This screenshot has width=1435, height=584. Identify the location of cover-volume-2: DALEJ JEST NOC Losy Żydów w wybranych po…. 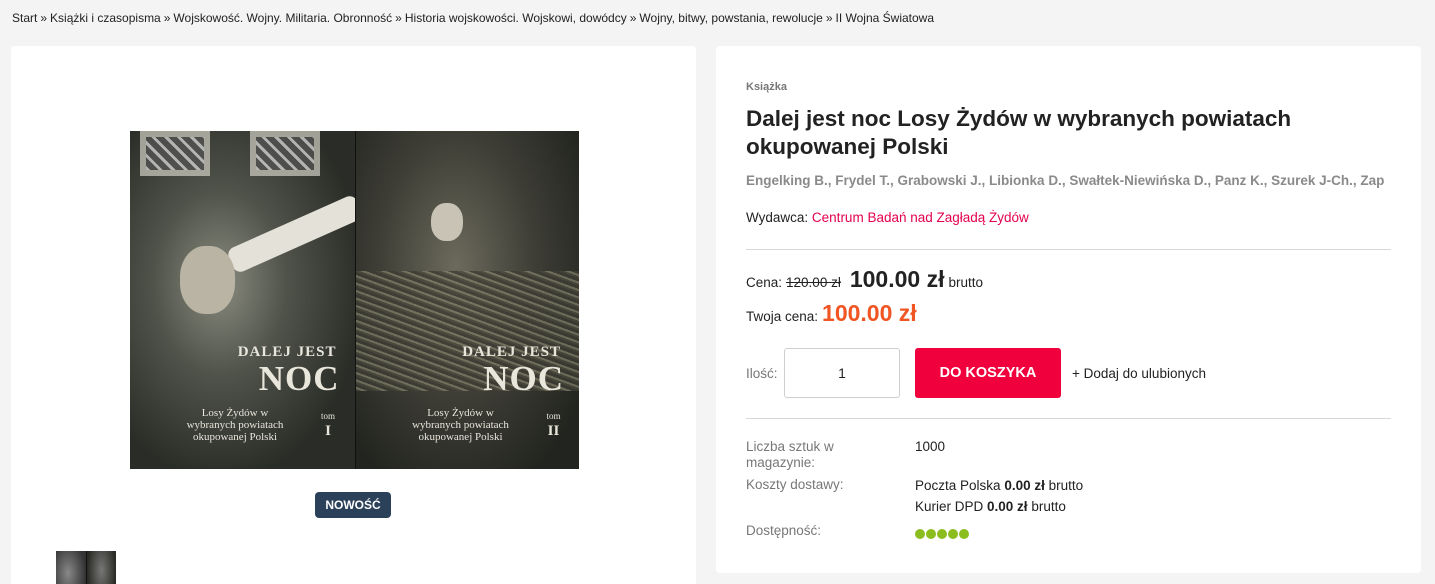
(466, 300).